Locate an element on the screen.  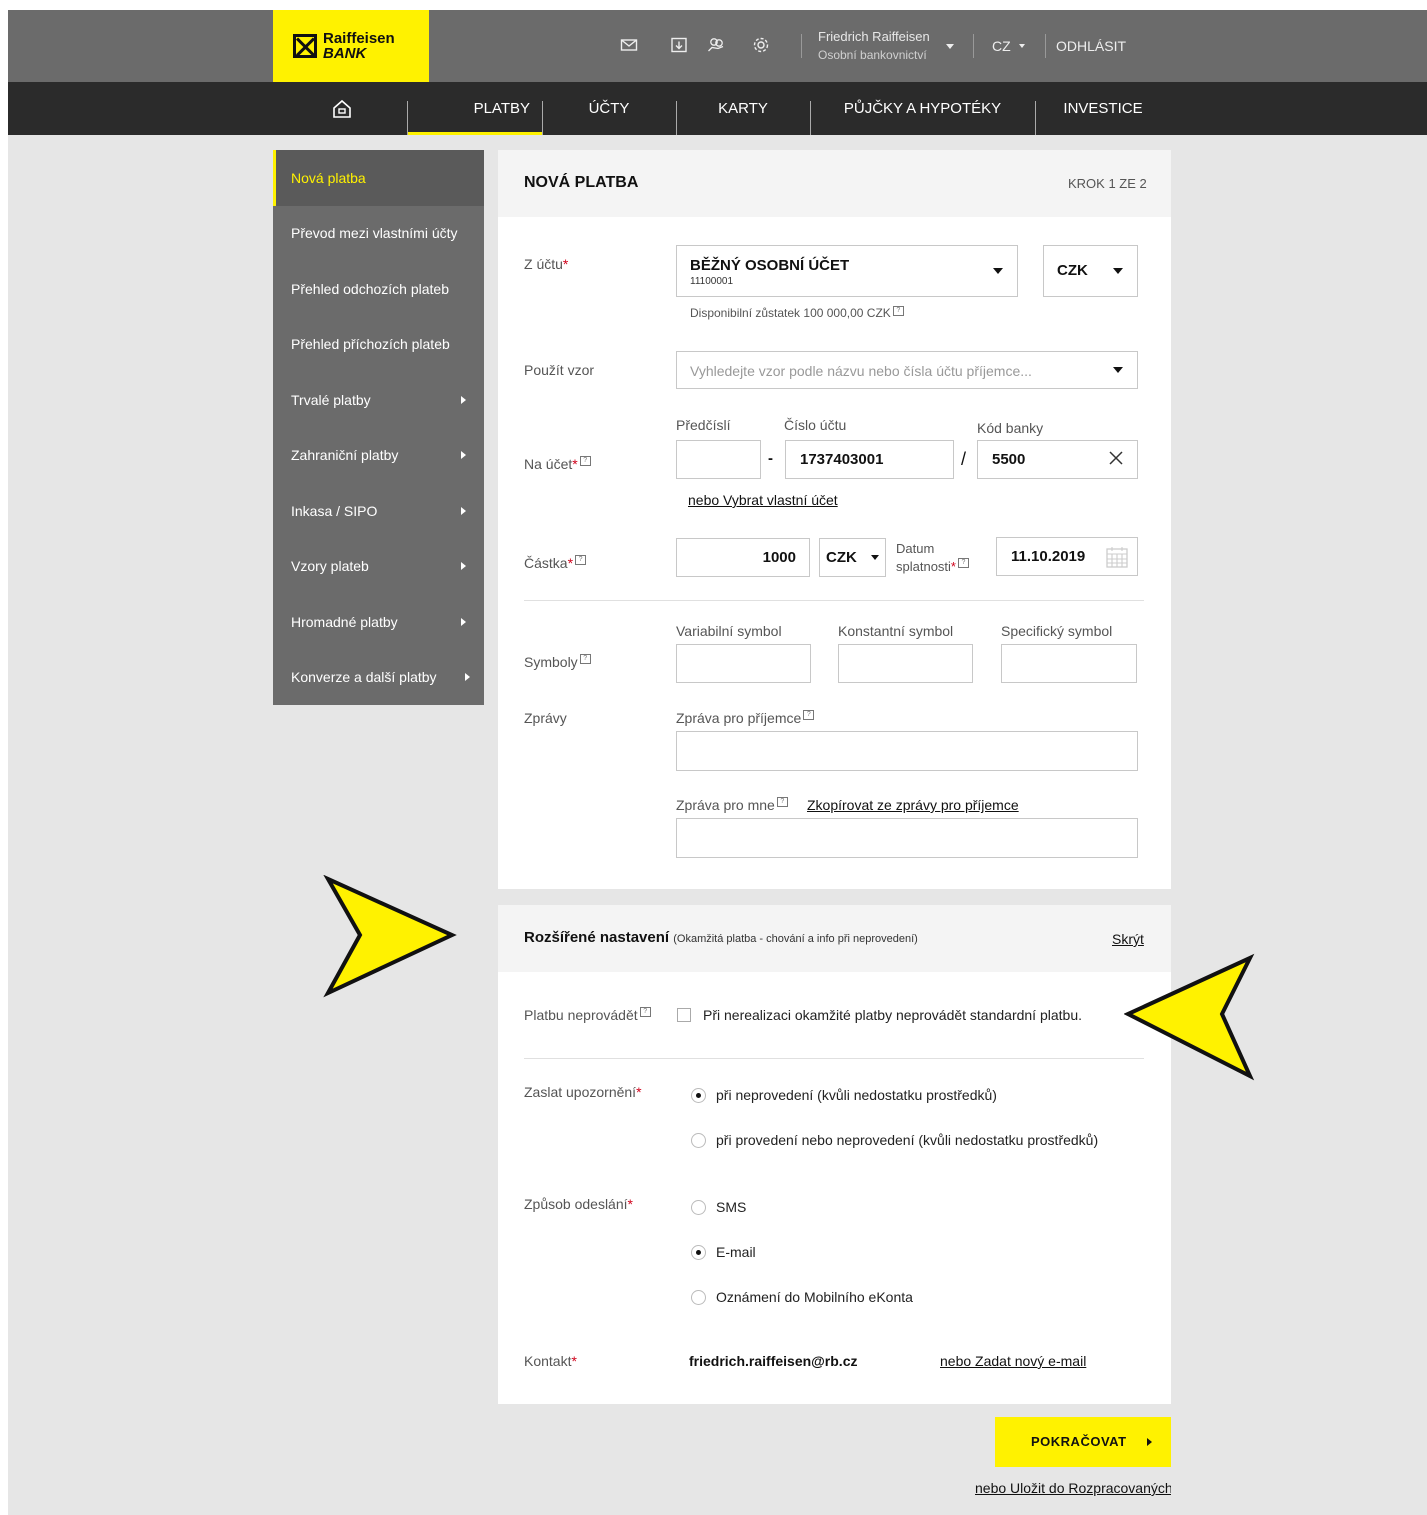
specific-symbol-input is located at coordinates (1069, 663).